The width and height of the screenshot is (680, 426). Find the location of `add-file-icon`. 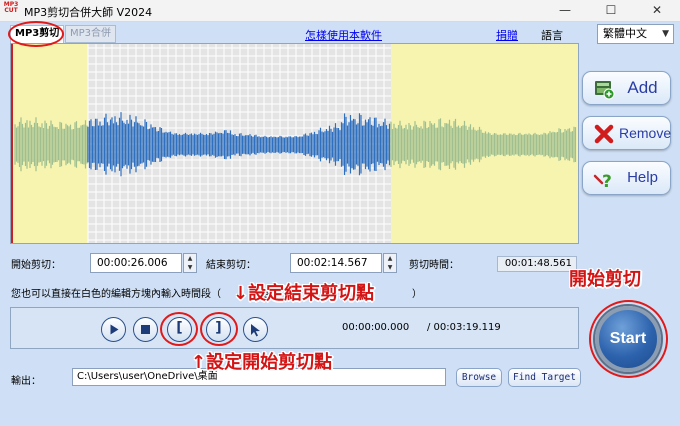

add-file-icon is located at coordinates (605, 90).